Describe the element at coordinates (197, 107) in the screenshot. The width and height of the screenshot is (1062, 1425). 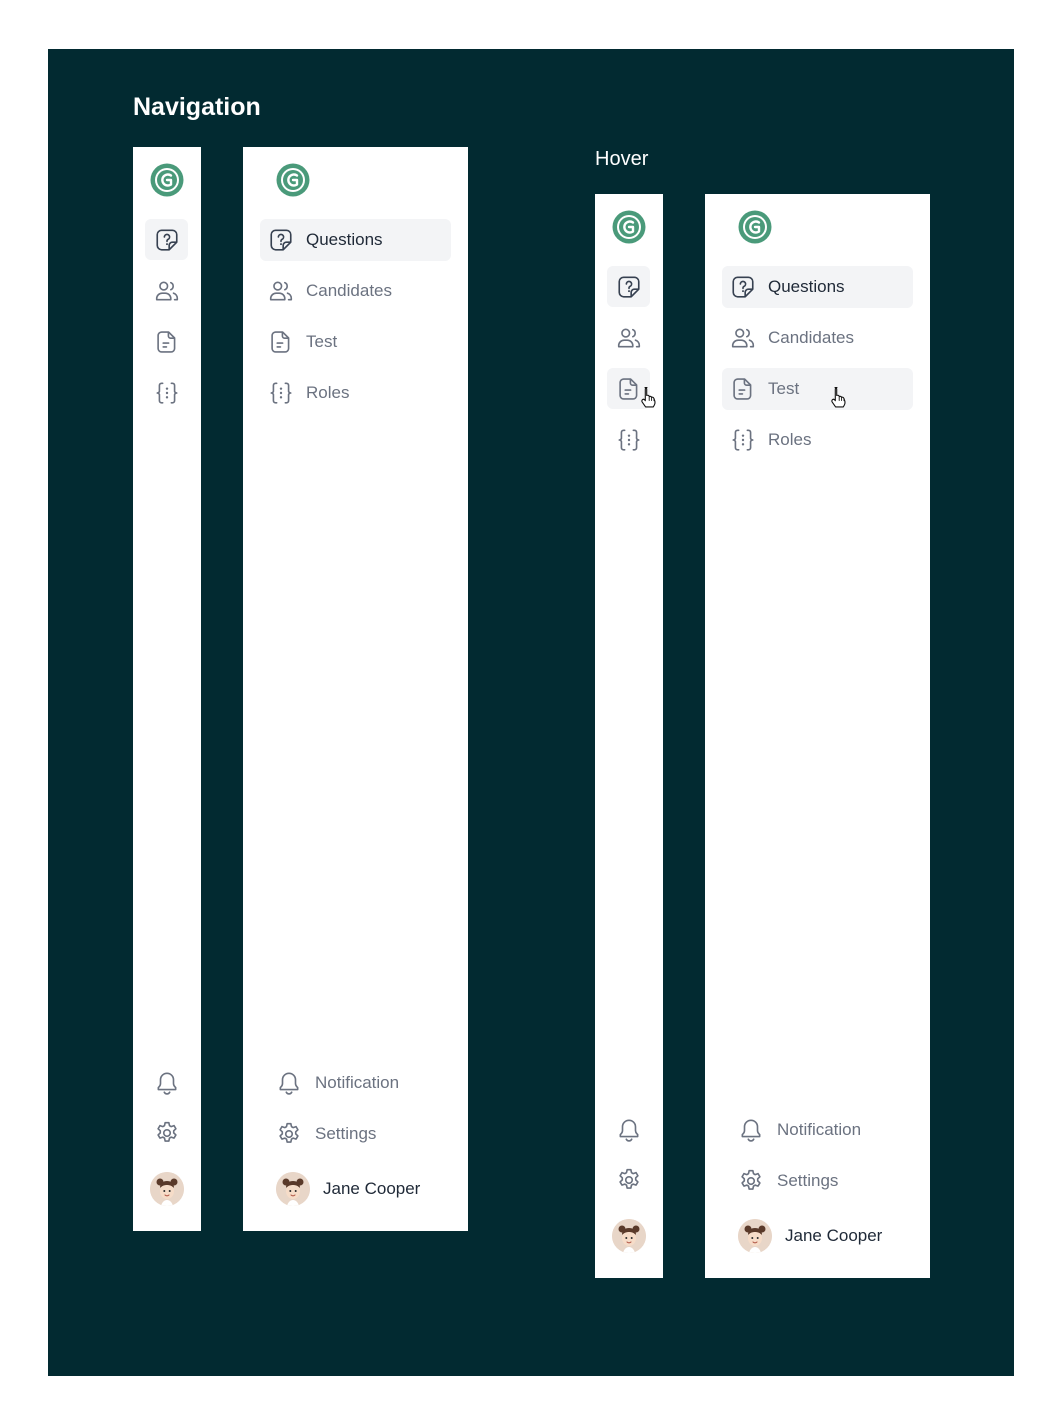
I see `section-title-navigation: Navigation` at that location.